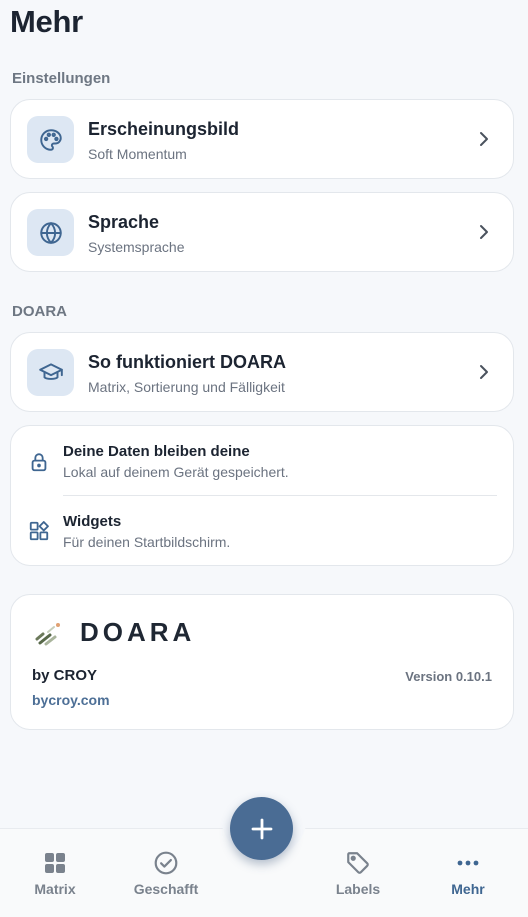 This screenshot has height=917, width=528. I want to click on website-link: bycroy.com, so click(71, 700).